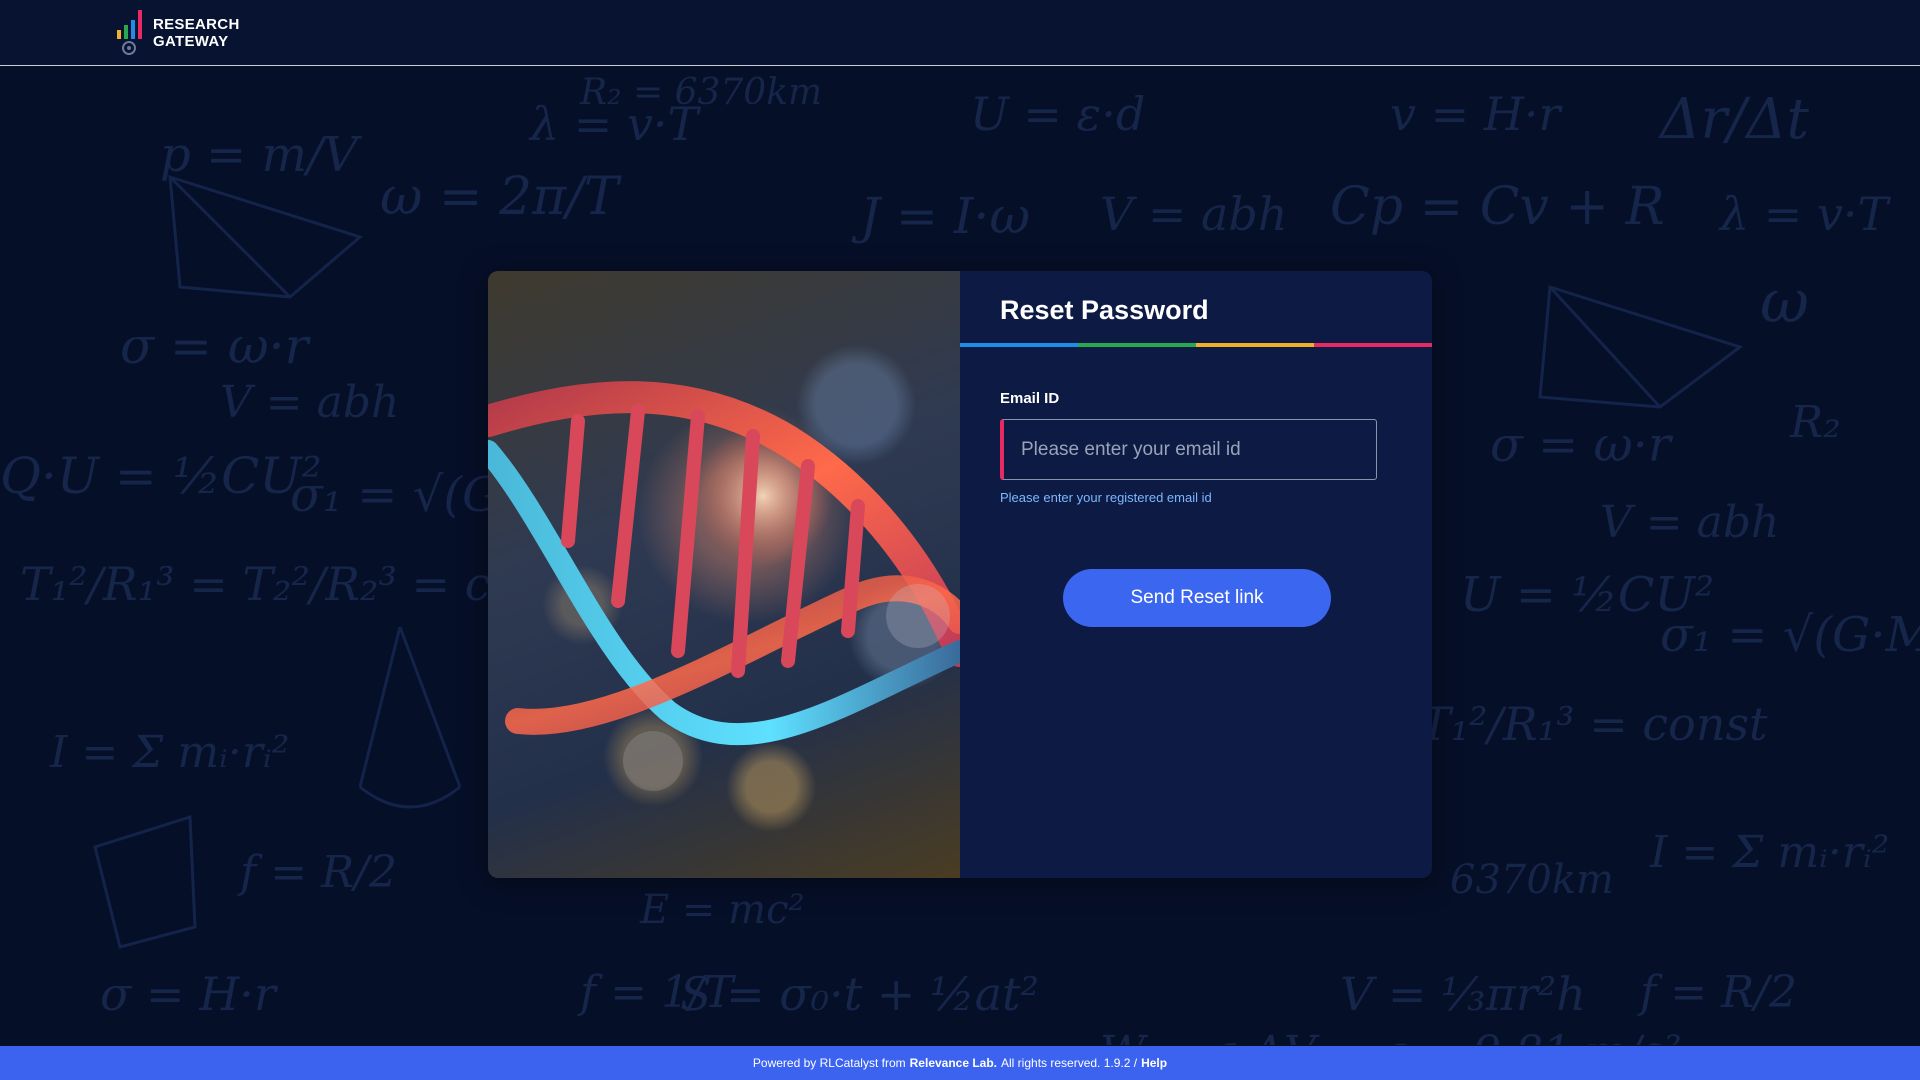  Describe the element at coordinates (953, 1063) in the screenshot. I see `footer-company: Relevance Lab.` at that location.